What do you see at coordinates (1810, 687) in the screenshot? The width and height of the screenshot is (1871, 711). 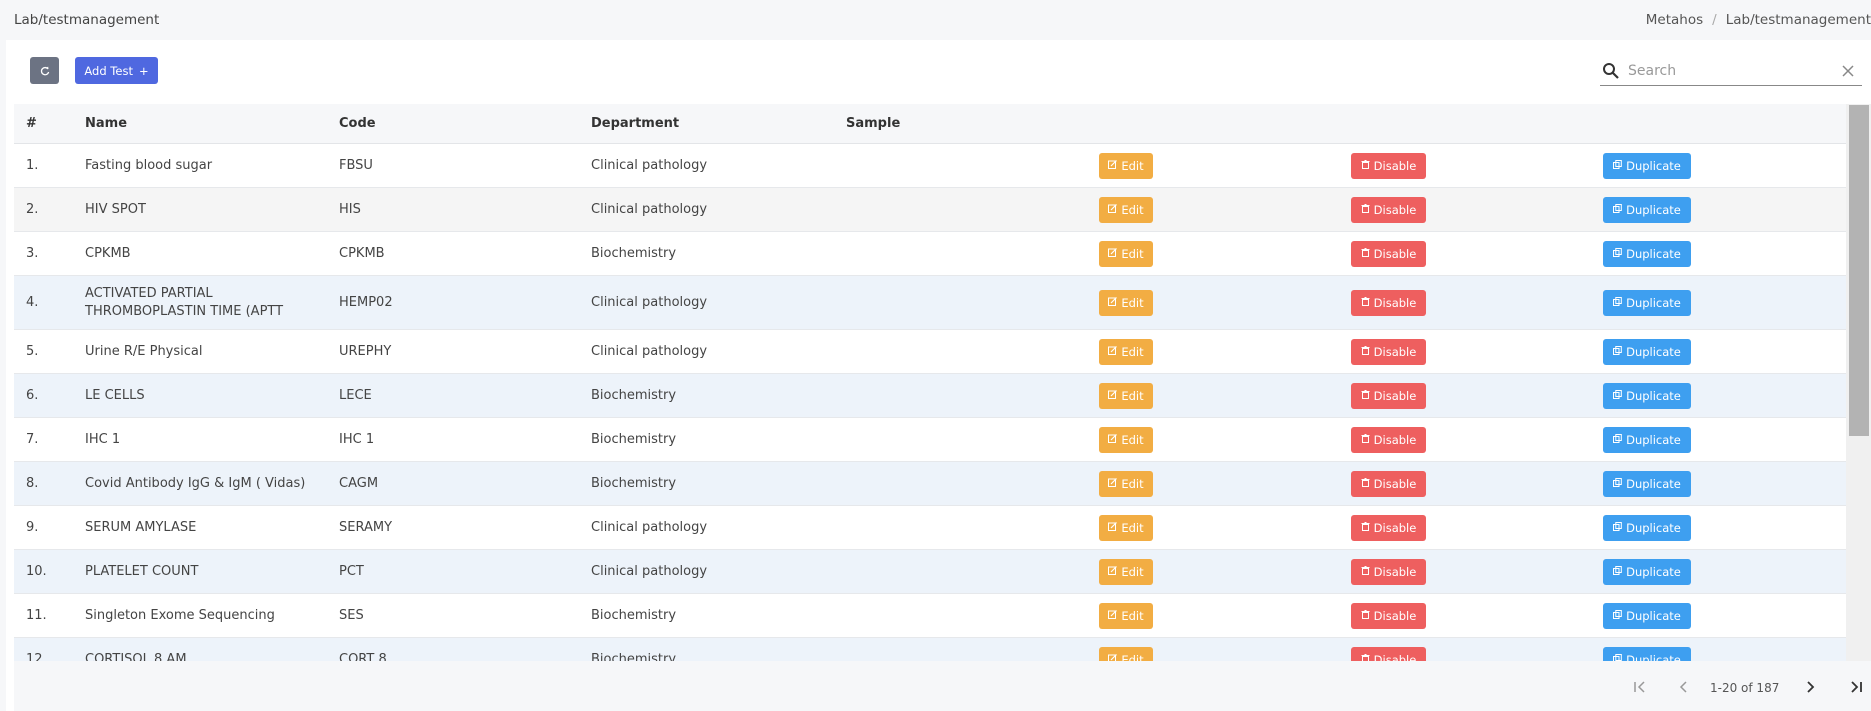 I see `next-page-button` at bounding box center [1810, 687].